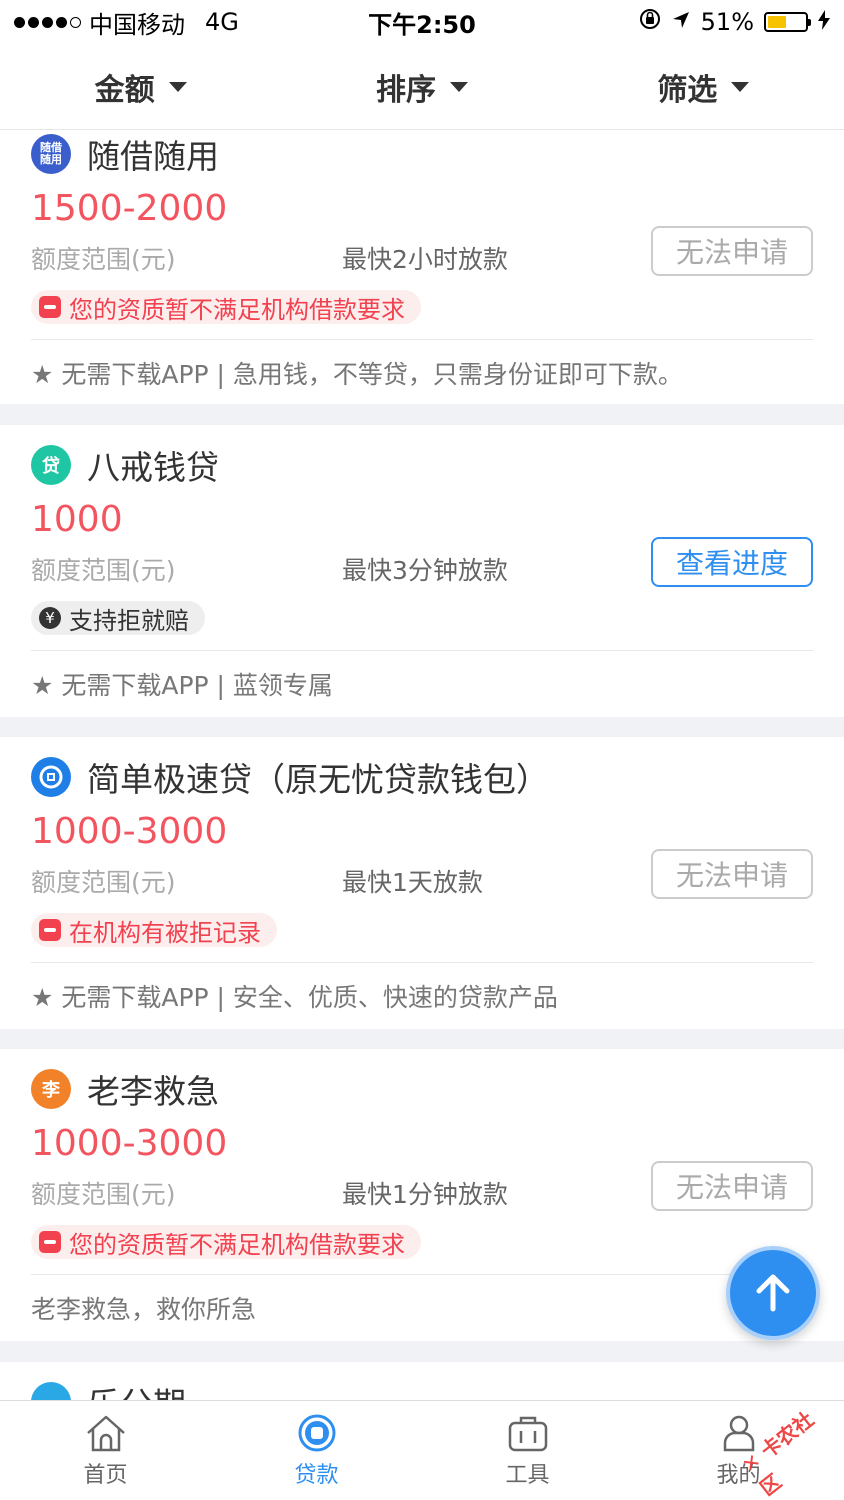 This screenshot has height=1500, width=844. What do you see at coordinates (153, 1091) in the screenshot?
I see `product-name: 老李救急` at bounding box center [153, 1091].